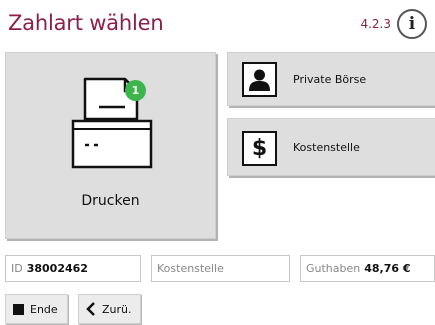 The height and width of the screenshot is (325, 435). Describe the element at coordinates (326, 147) in the screenshot. I see `cost-center-label: Kostenstelle` at that location.